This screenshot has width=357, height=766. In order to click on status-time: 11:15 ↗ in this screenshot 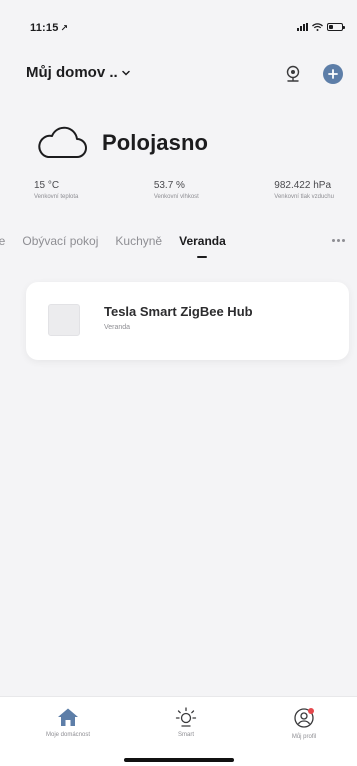, I will do `click(49, 28)`.